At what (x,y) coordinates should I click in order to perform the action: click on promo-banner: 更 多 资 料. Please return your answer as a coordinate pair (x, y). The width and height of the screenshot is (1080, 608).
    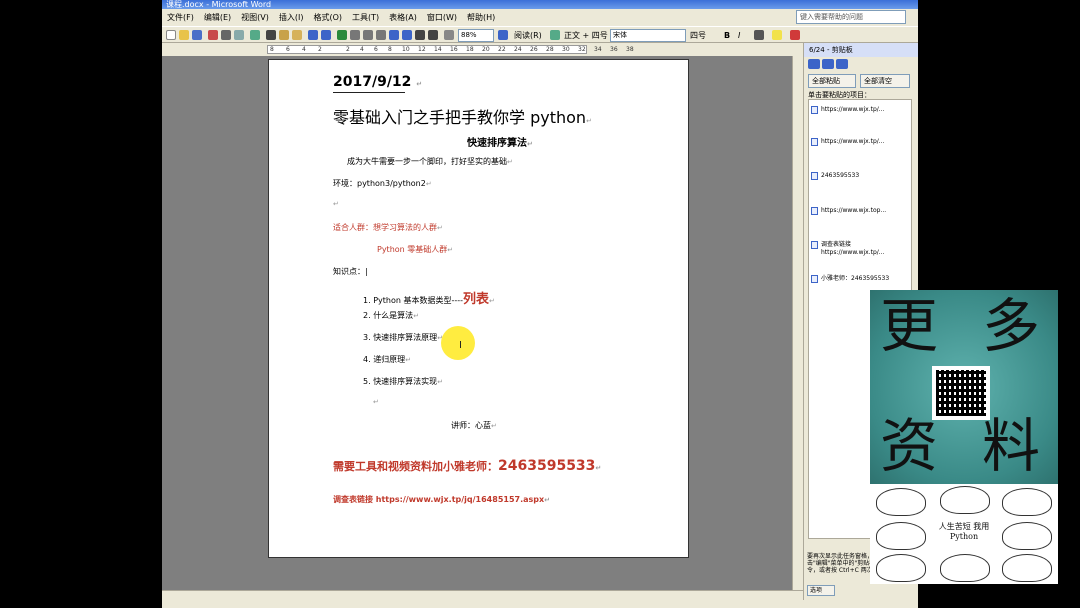
    Looking at the image, I should click on (964, 387).